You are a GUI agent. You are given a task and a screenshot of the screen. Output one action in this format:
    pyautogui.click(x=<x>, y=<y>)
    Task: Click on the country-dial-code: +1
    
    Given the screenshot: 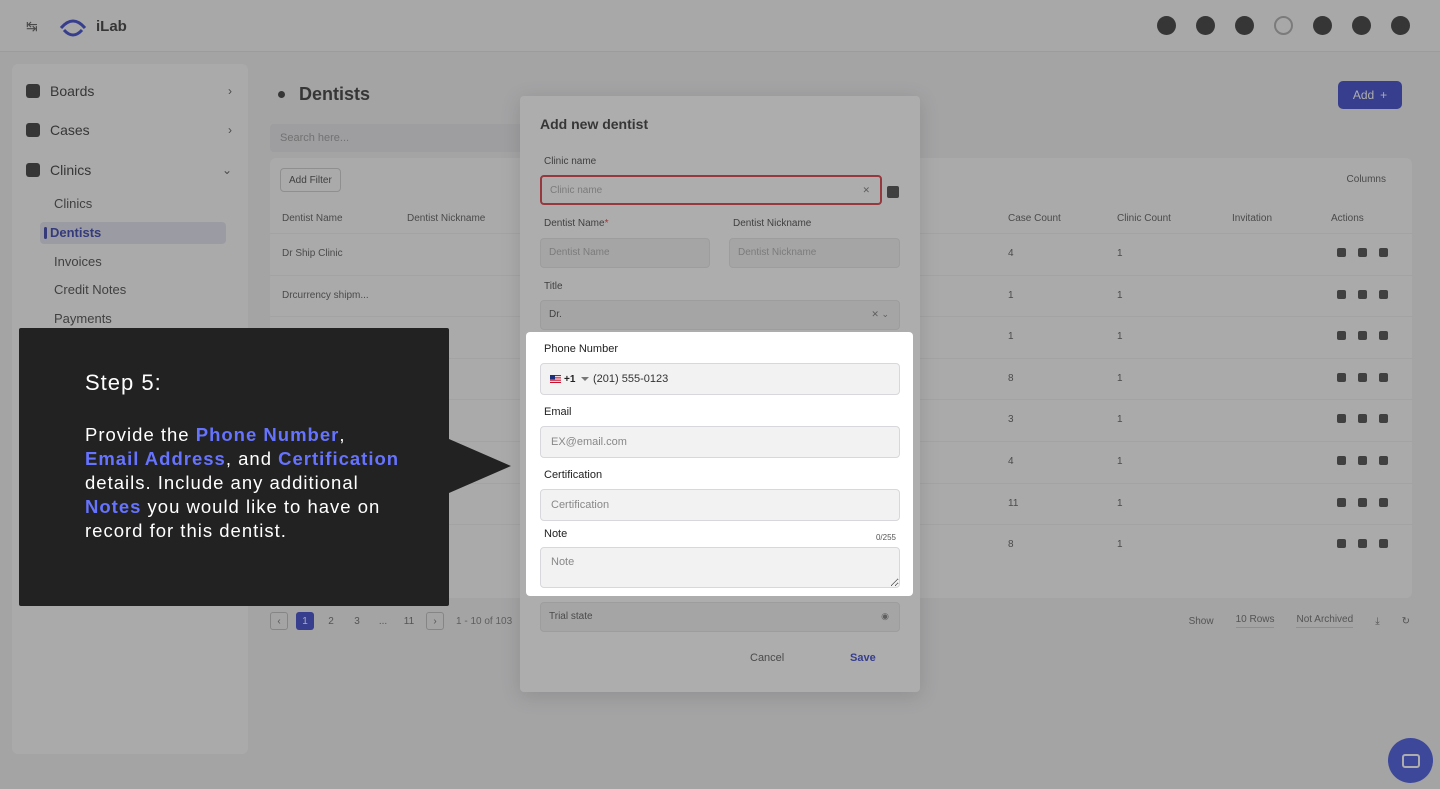 What is the action you would take?
    pyautogui.click(x=570, y=379)
    